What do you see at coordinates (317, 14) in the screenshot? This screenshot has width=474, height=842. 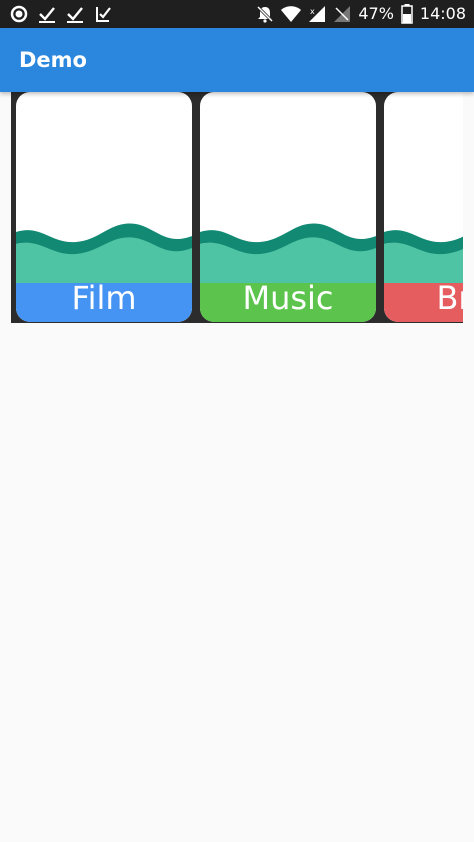 I see `signal-icon: x` at bounding box center [317, 14].